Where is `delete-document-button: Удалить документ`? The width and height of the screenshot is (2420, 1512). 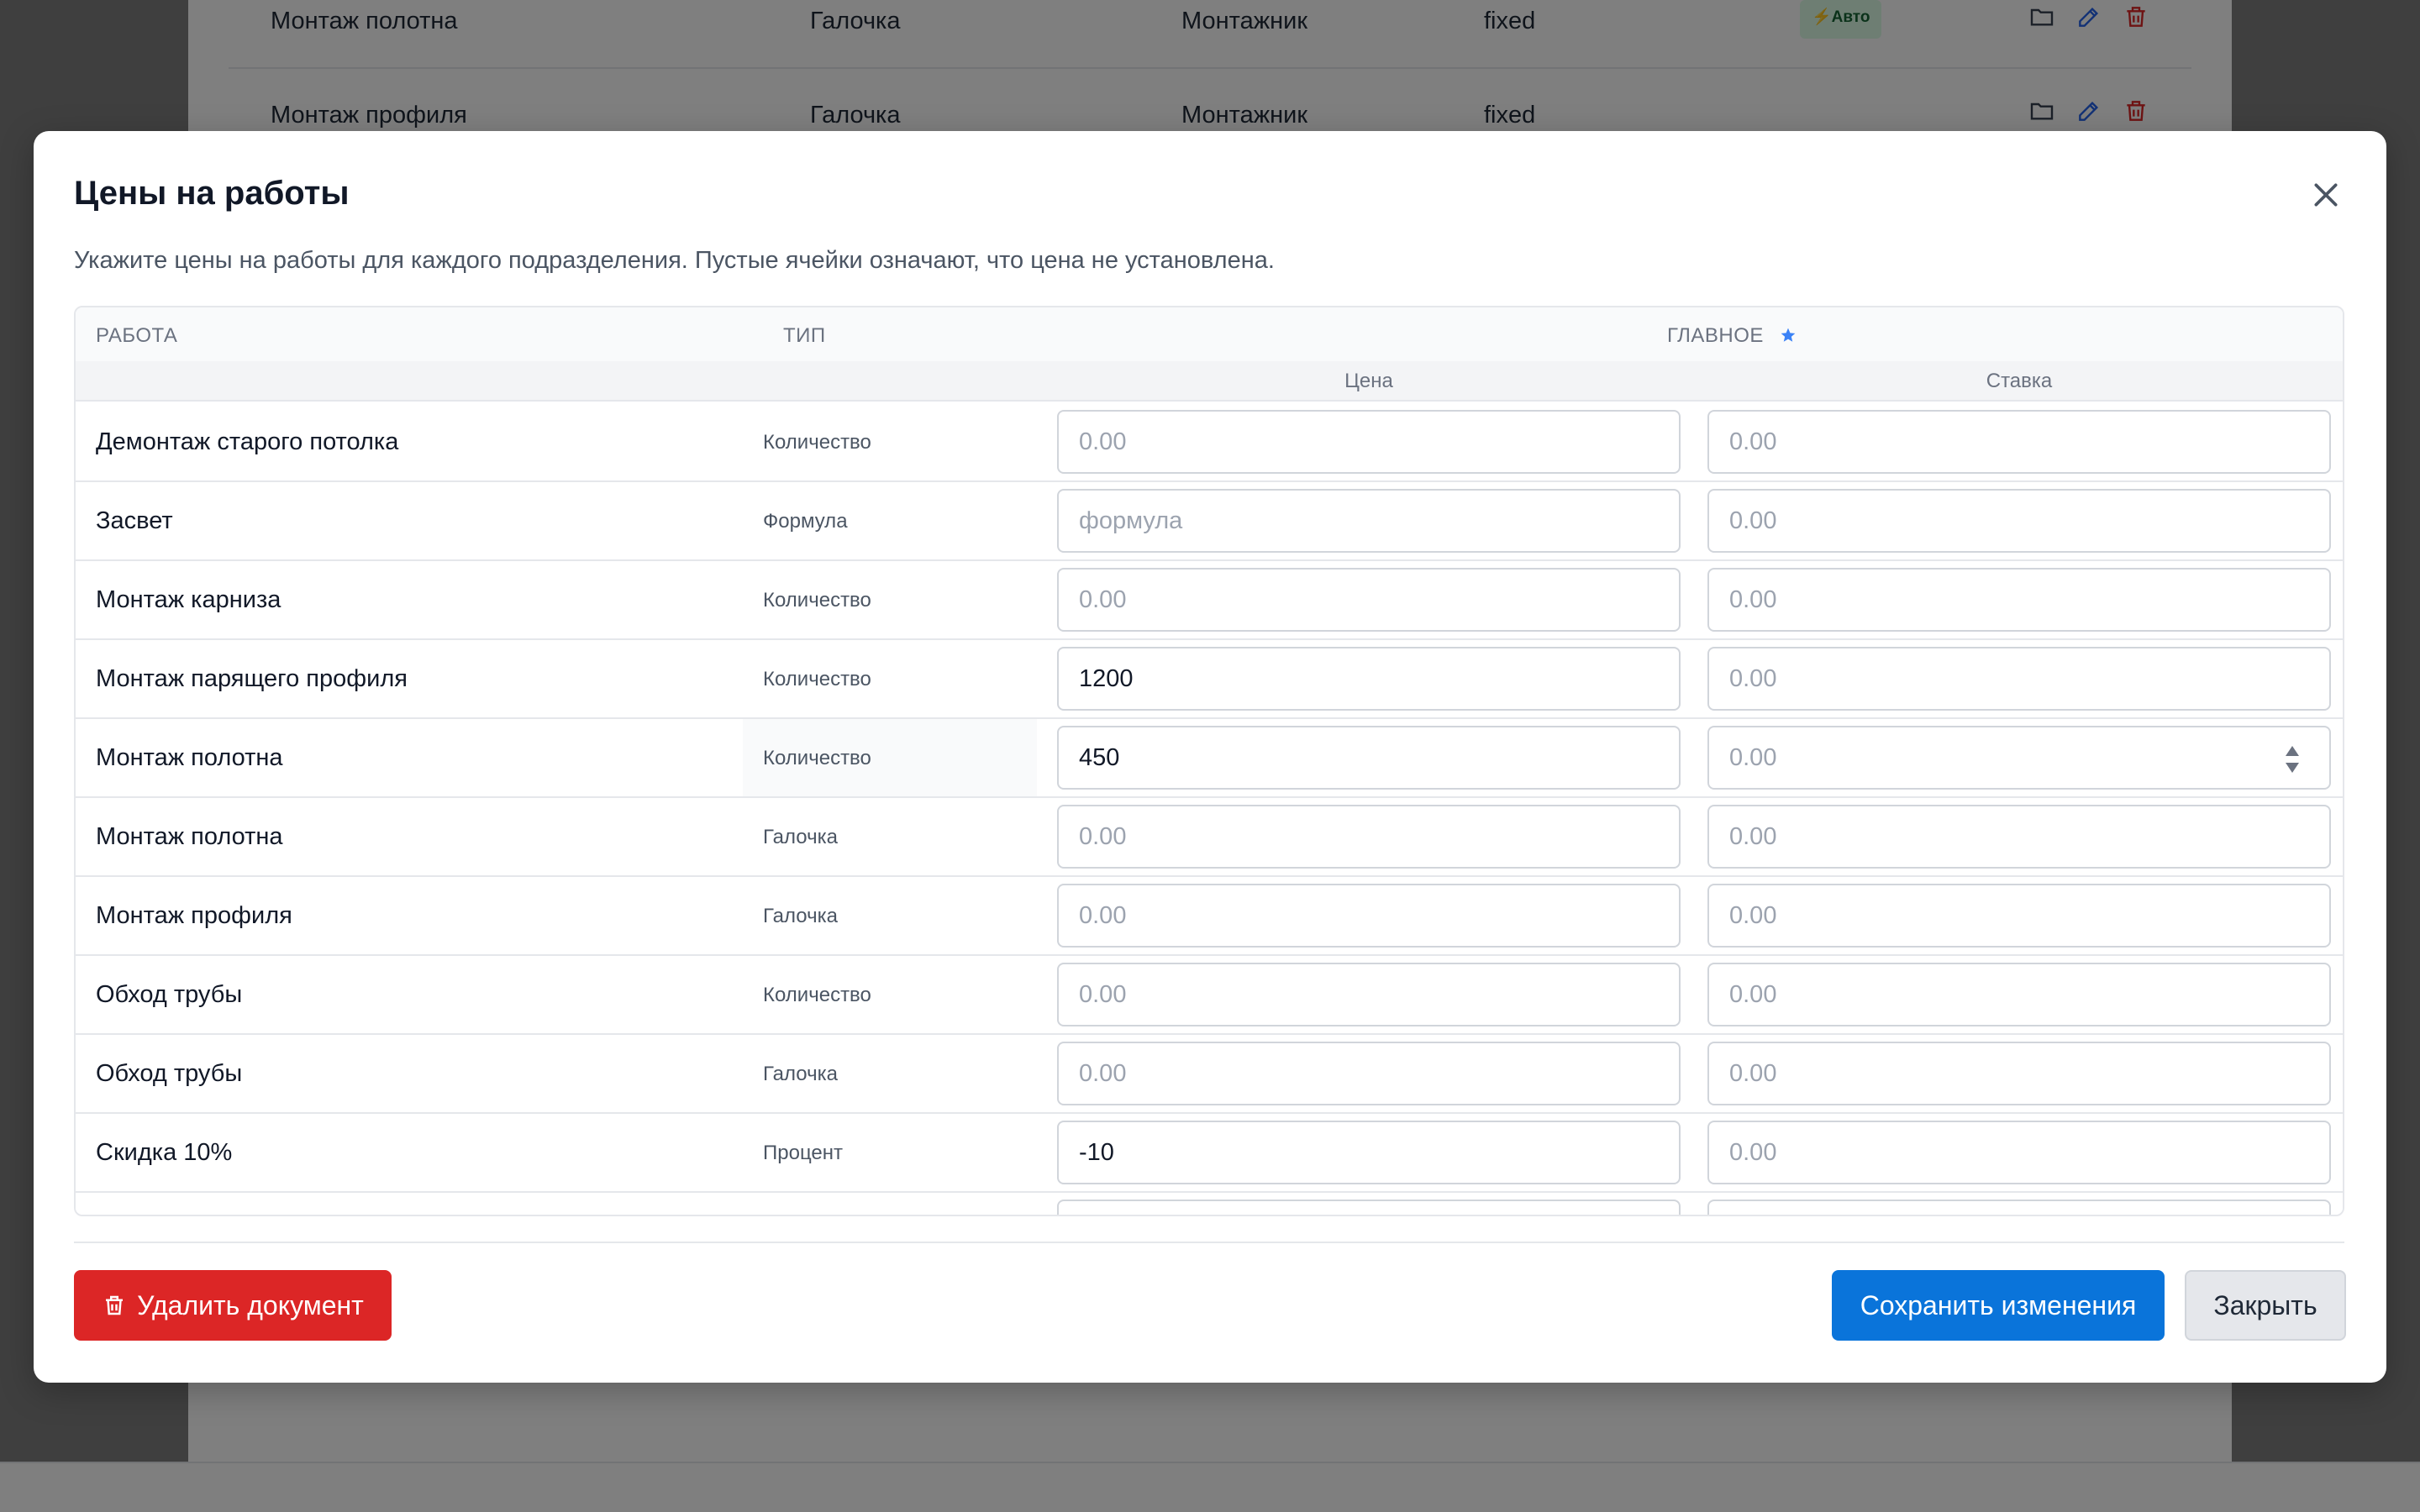
delete-document-button: Удалить документ is located at coordinates (233, 1305).